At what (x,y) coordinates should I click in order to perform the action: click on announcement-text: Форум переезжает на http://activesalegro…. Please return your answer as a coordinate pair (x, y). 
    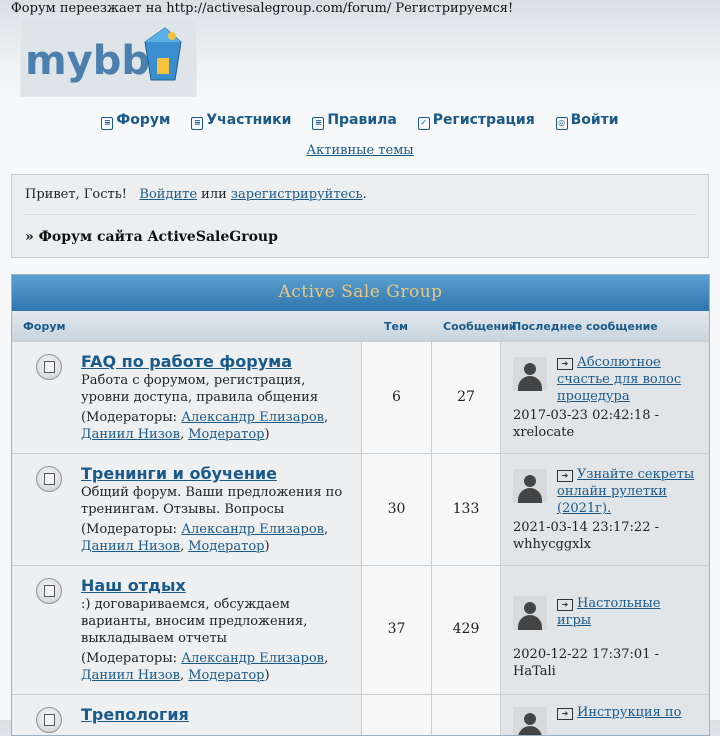
    Looking at the image, I should click on (262, 8).